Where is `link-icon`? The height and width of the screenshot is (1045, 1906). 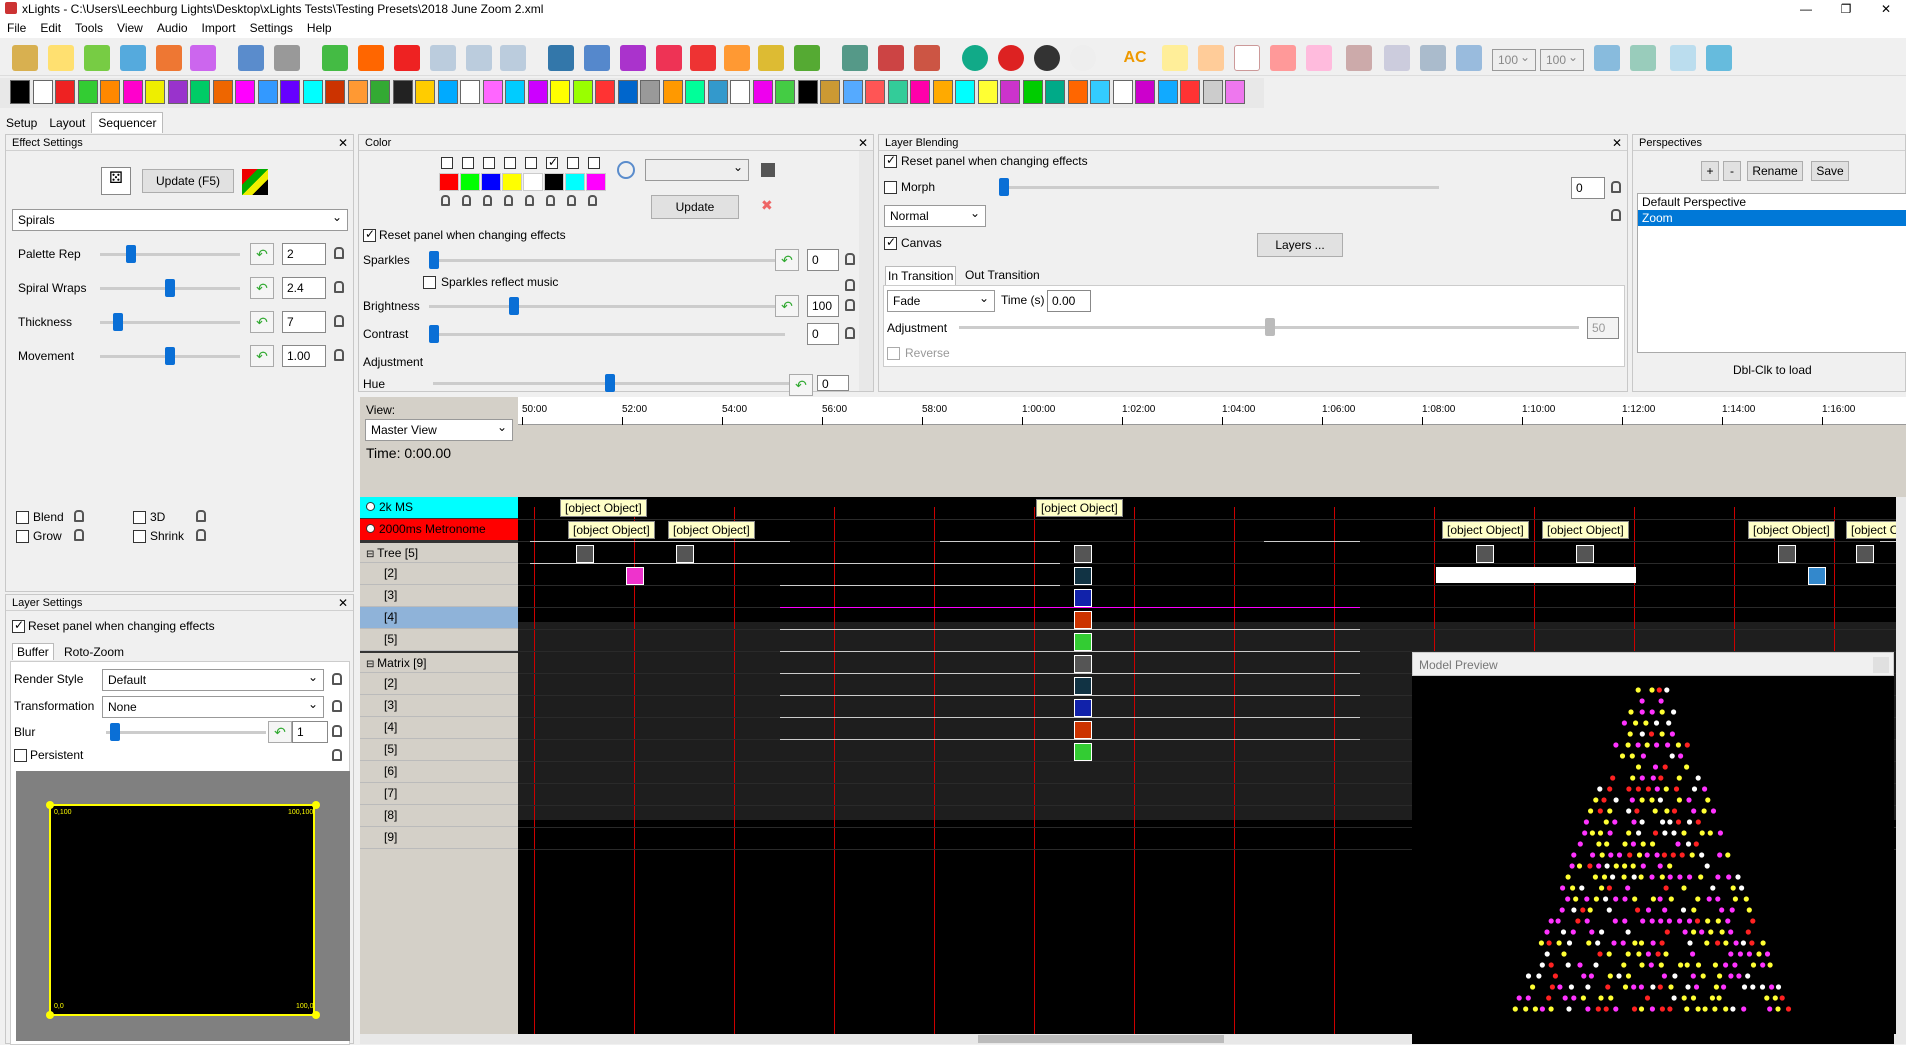 link-icon is located at coordinates (633, 58).